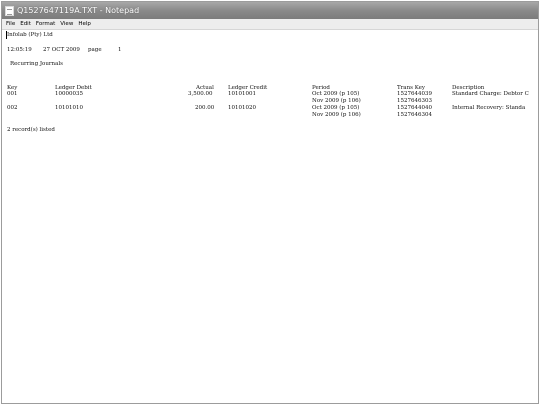 The height and width of the screenshot is (406, 541). Describe the element at coordinates (12, 108) in the screenshot. I see `row-key: 002` at that location.